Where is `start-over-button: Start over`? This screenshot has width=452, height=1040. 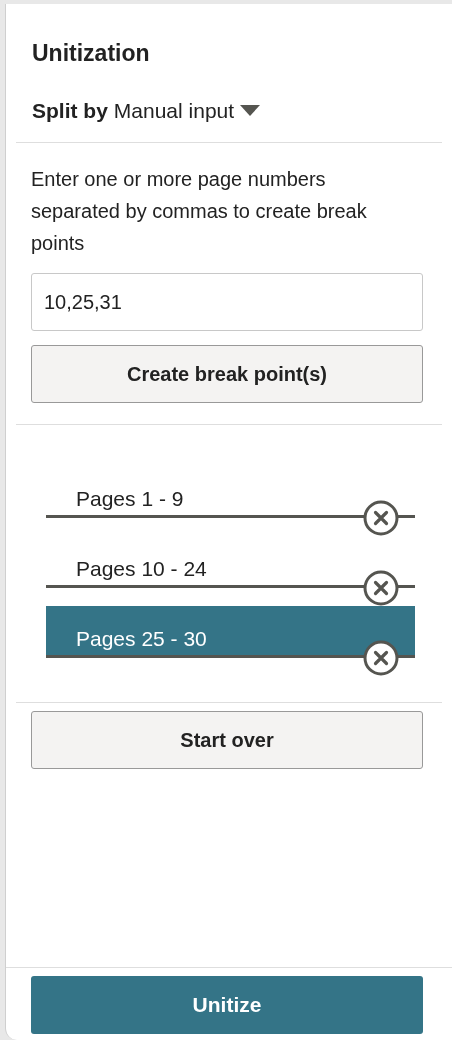
start-over-button: Start over is located at coordinates (227, 740).